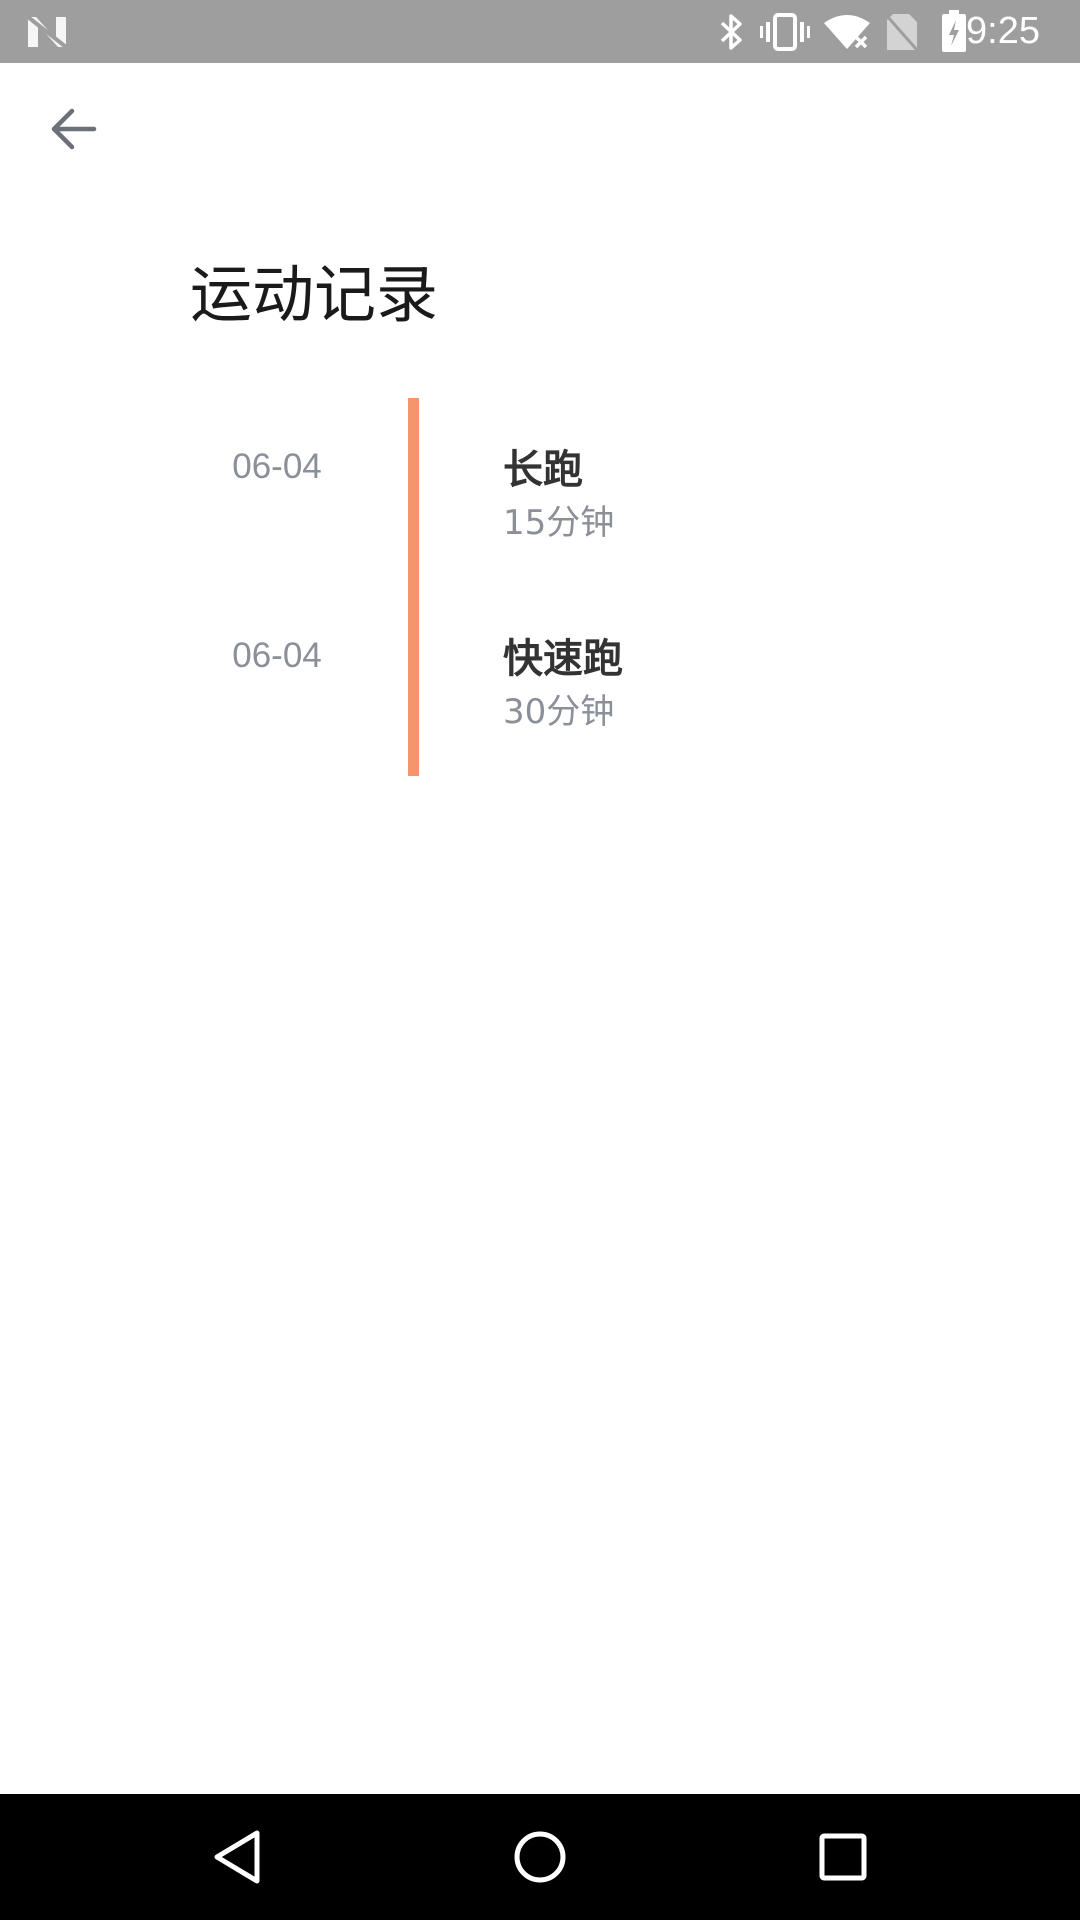  Describe the element at coordinates (47, 31) in the screenshot. I see `notification-n-icon` at that location.